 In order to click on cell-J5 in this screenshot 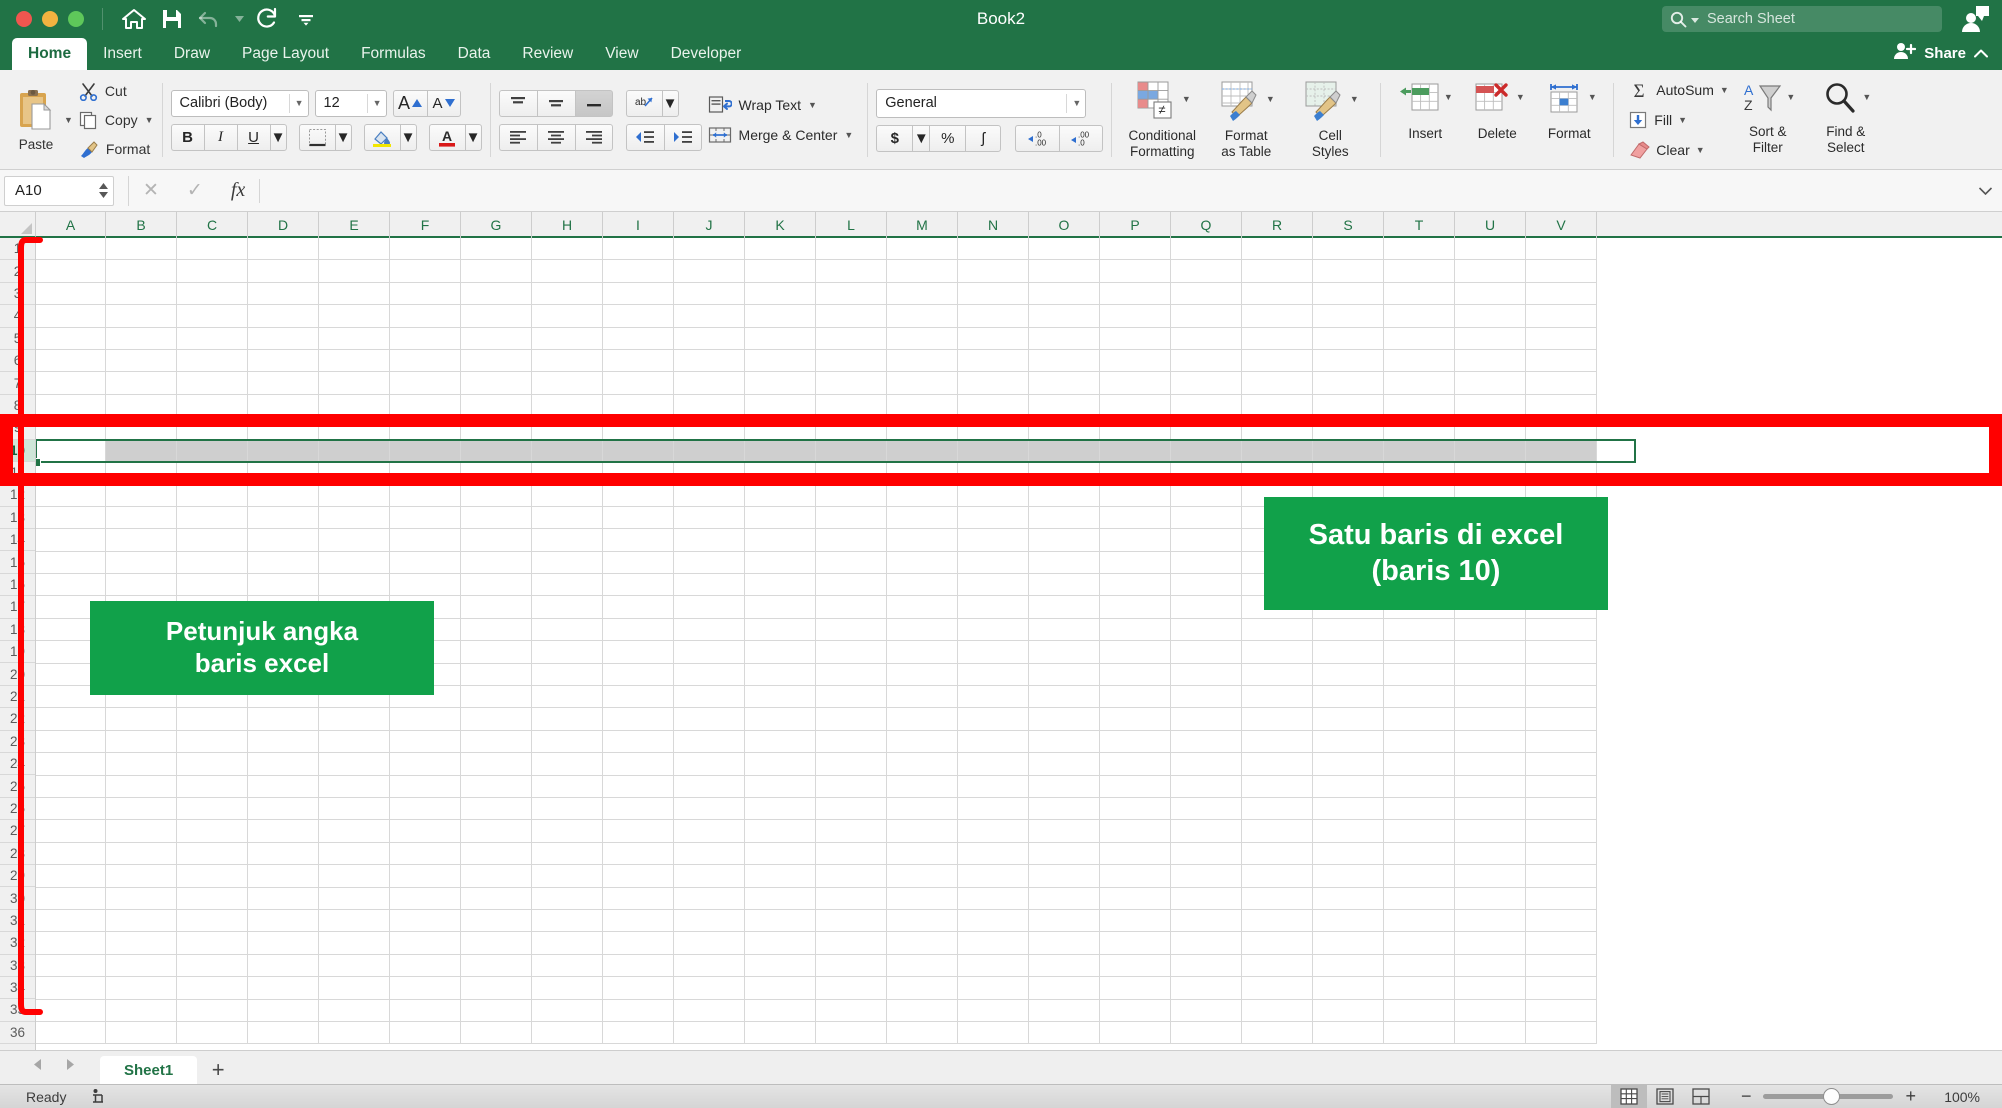, I will do `click(709, 338)`.